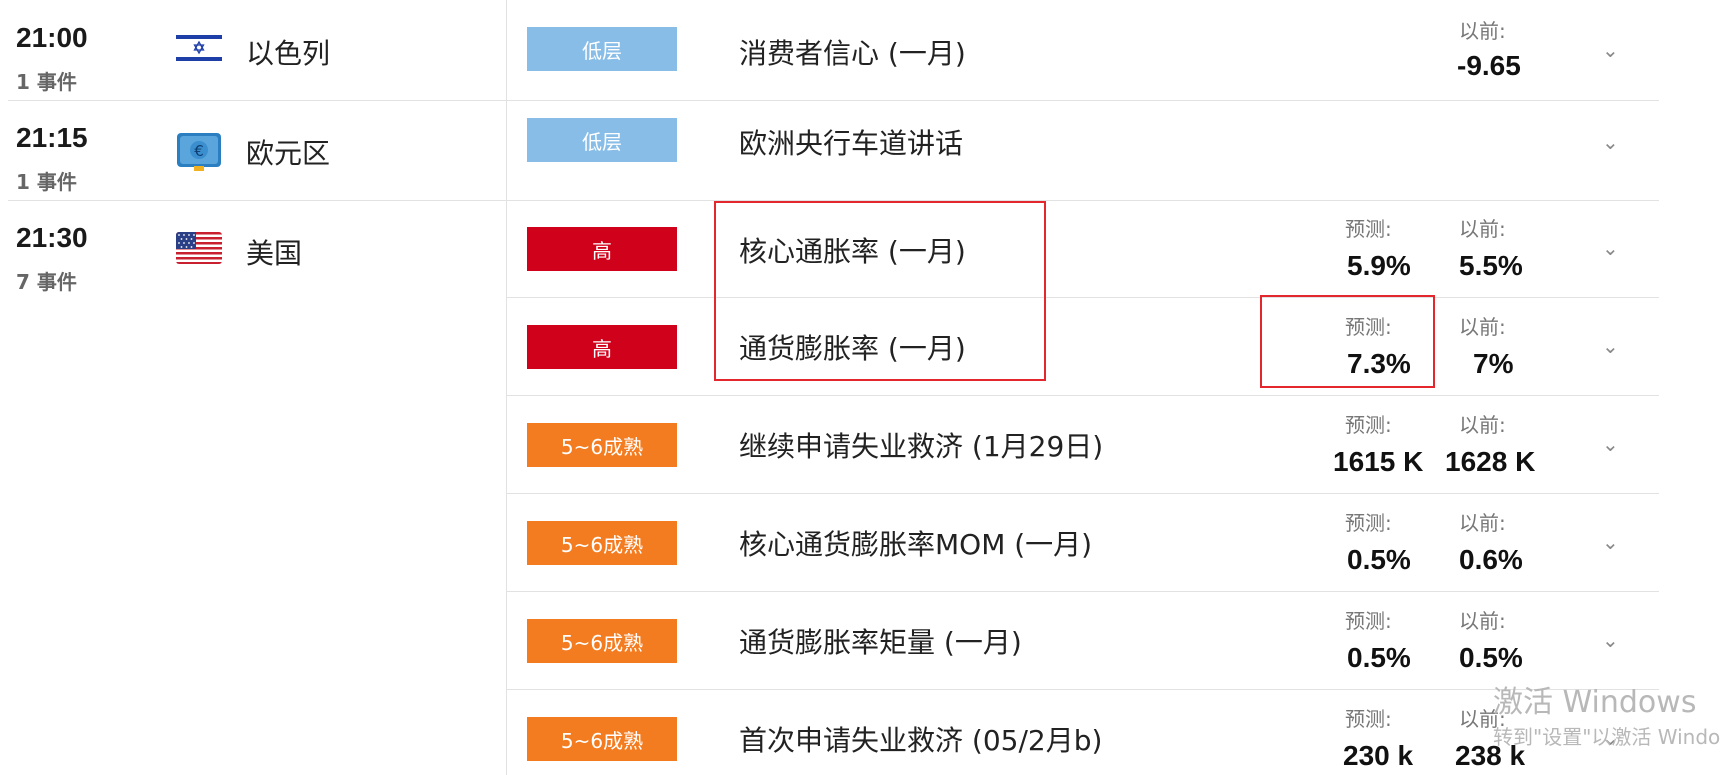  I want to click on event-time: 21:15, so click(52, 137).